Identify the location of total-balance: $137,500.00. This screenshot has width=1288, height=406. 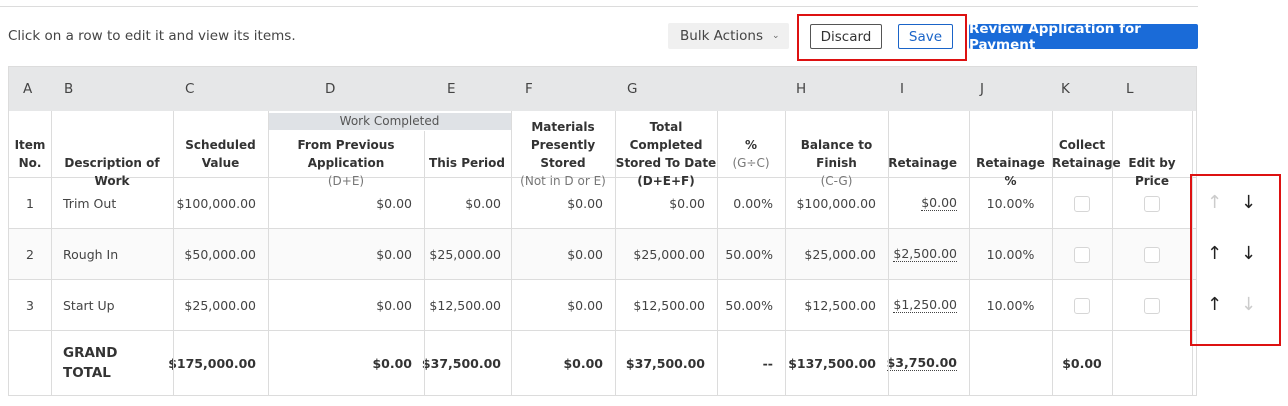
(832, 363).